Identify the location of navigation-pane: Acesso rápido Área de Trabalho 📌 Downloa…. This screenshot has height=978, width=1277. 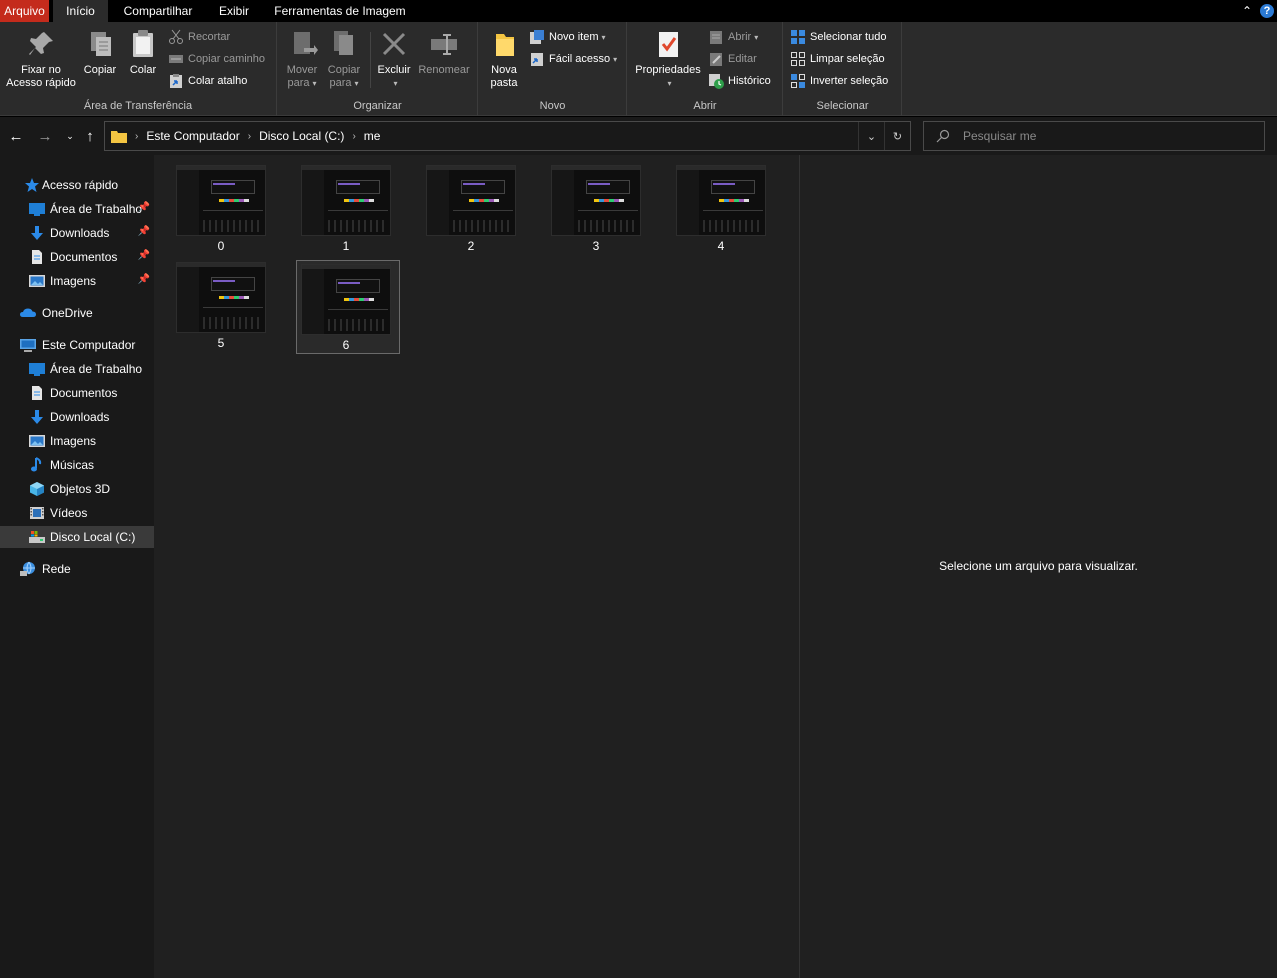
(77, 566).